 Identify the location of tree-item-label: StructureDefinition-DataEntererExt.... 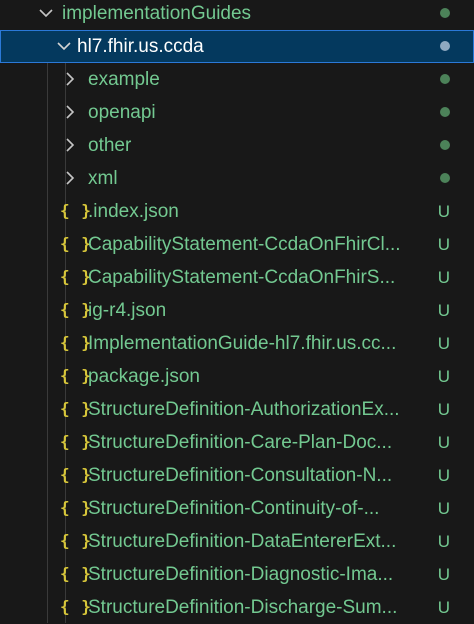
(242, 541).